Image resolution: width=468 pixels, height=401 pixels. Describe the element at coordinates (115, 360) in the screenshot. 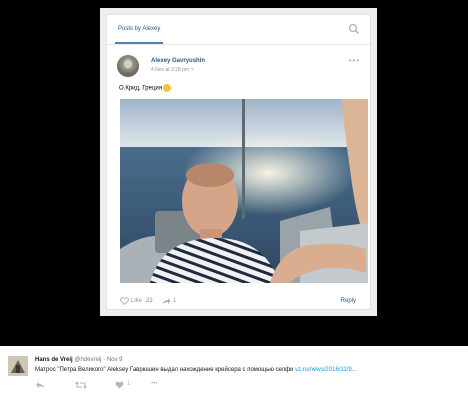

I see `tweet-date: Nov 9` at that location.